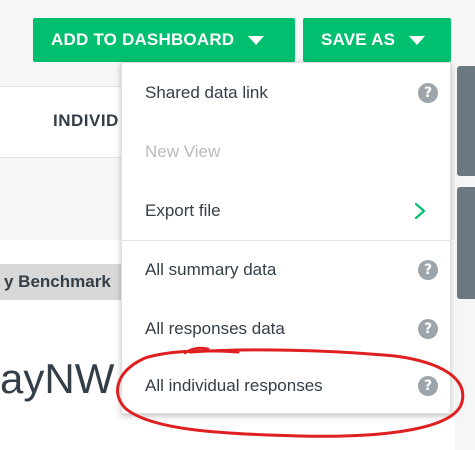 The height and width of the screenshot is (450, 475). I want to click on menu-item-shared-data-link: Shared data link ?, so click(286, 92).